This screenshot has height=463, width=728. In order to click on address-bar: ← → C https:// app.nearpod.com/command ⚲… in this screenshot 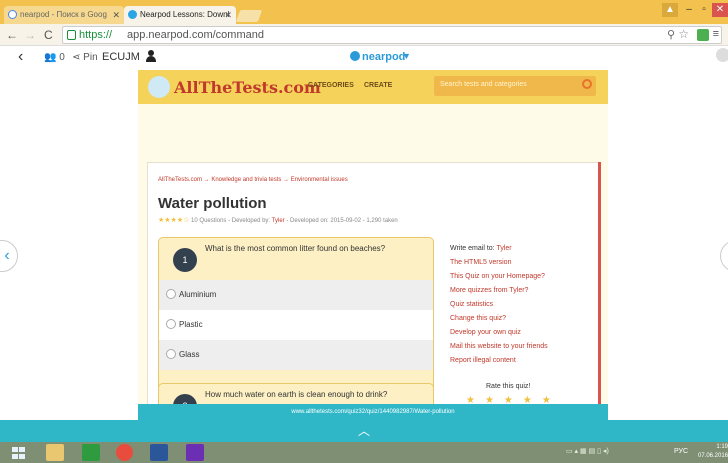, I will do `click(364, 35)`.